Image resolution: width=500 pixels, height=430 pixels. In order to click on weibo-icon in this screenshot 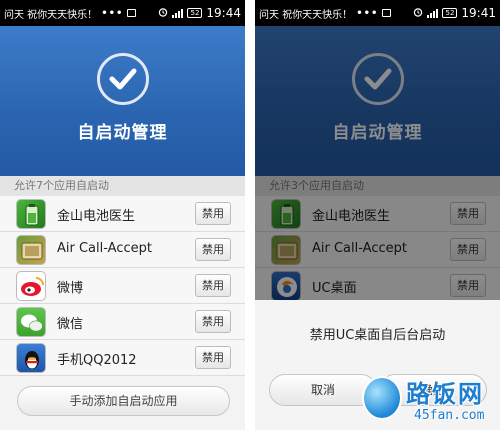, I will do `click(31, 286)`.